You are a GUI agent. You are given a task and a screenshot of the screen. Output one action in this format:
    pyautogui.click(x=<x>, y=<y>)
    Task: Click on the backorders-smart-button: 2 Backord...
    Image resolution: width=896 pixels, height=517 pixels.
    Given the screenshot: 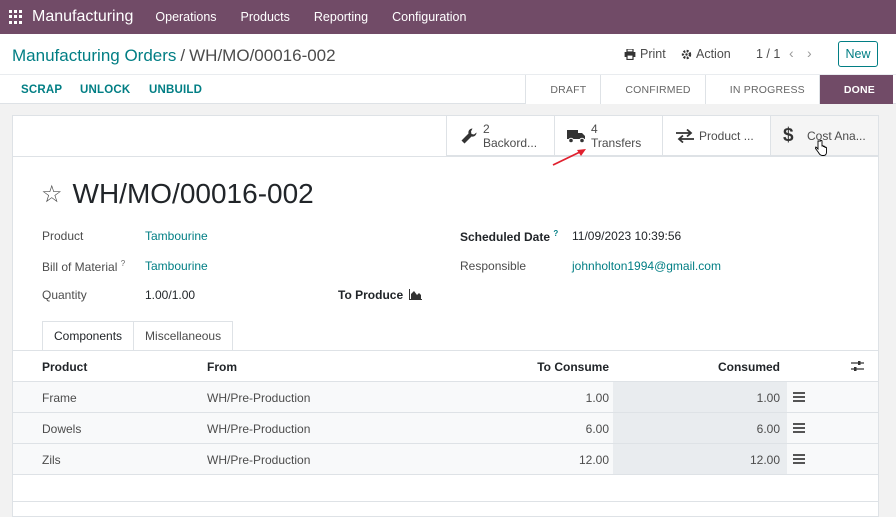 What is the action you would take?
    pyautogui.click(x=500, y=136)
    